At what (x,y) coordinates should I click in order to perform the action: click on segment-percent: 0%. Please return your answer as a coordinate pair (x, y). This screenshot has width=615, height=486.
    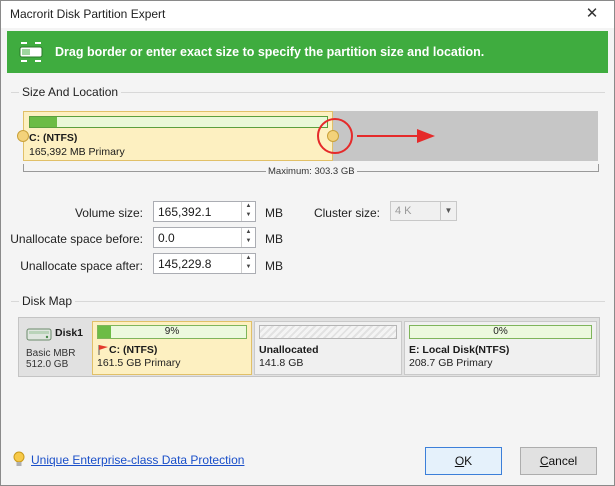
    Looking at the image, I should click on (500, 331).